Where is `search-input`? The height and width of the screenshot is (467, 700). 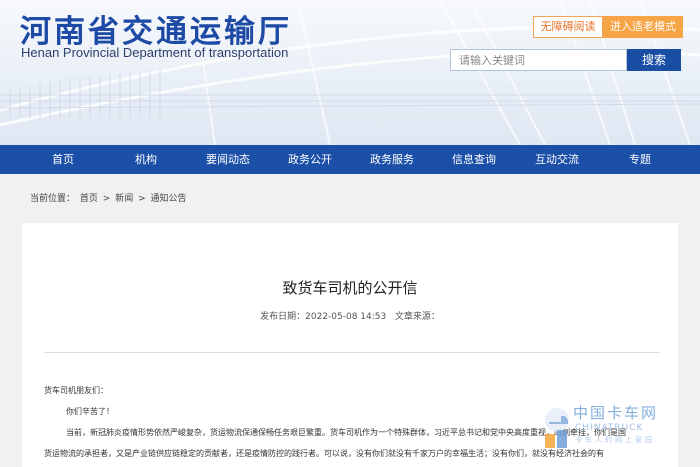 search-input is located at coordinates (538, 60).